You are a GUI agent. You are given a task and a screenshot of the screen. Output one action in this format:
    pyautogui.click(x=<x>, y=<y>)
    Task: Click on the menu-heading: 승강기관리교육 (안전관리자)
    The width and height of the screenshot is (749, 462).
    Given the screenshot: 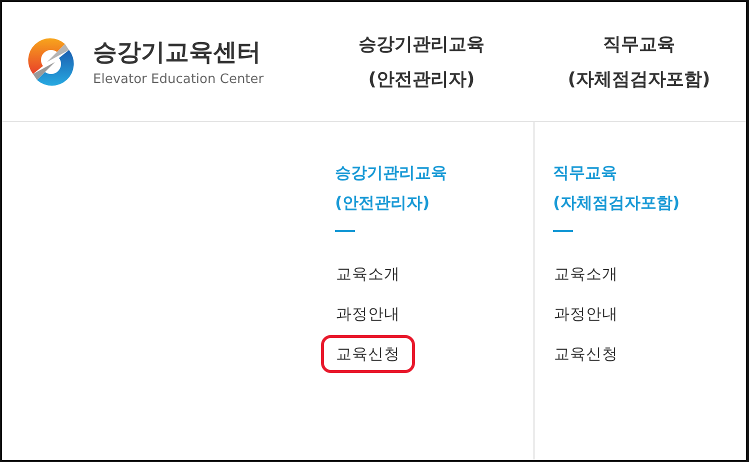 What is the action you would take?
    pyautogui.click(x=391, y=188)
    